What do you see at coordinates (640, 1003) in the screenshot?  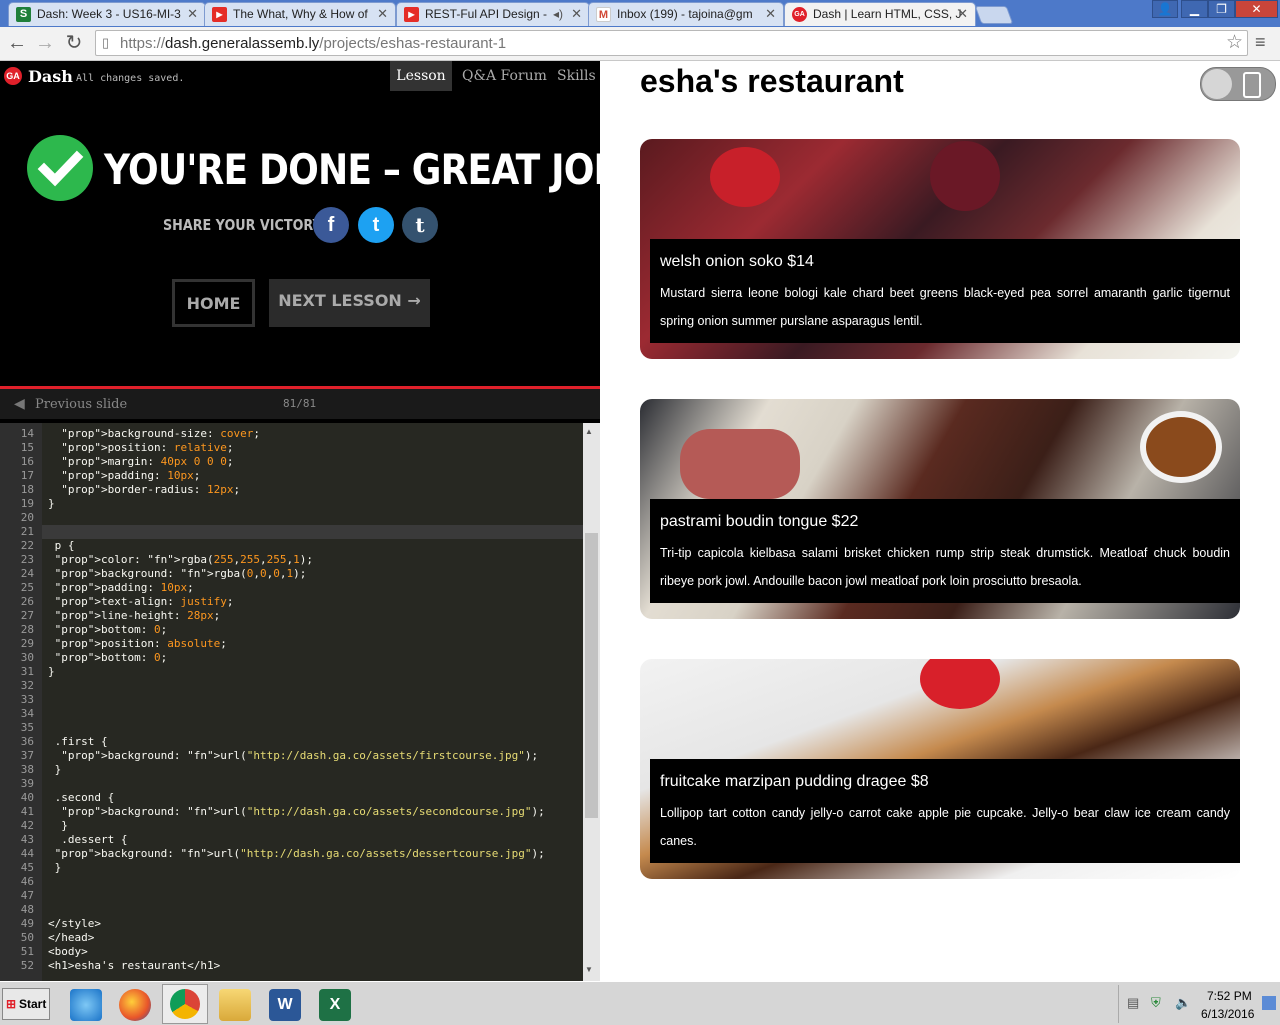 I see `windows-taskbar: ⊞ Start W X ▤ ⛨ 🔈 7:52 PM 6/13/2016` at bounding box center [640, 1003].